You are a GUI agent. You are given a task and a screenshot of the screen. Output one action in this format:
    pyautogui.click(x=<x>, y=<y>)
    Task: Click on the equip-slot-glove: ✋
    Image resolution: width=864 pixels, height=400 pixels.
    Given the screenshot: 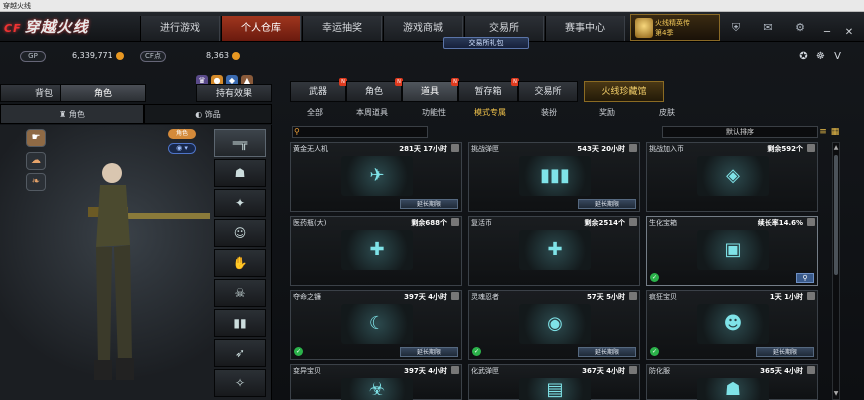 What is the action you would take?
    pyautogui.click(x=240, y=263)
    